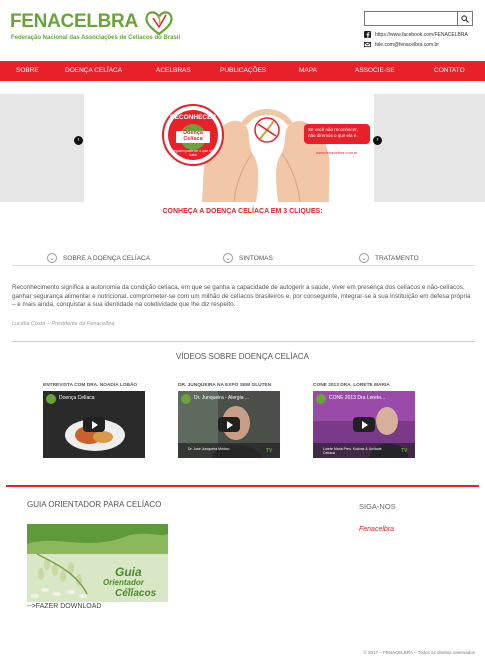 This screenshot has width=485, height=662. I want to click on badge-mid-text-2: Celíaca, so click(193, 139).